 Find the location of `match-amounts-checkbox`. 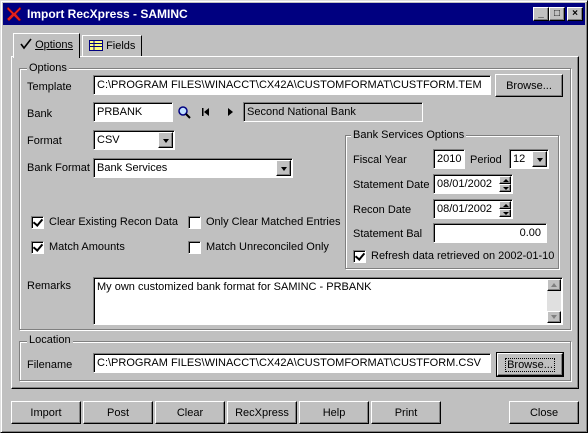

match-amounts-checkbox is located at coordinates (37, 247).